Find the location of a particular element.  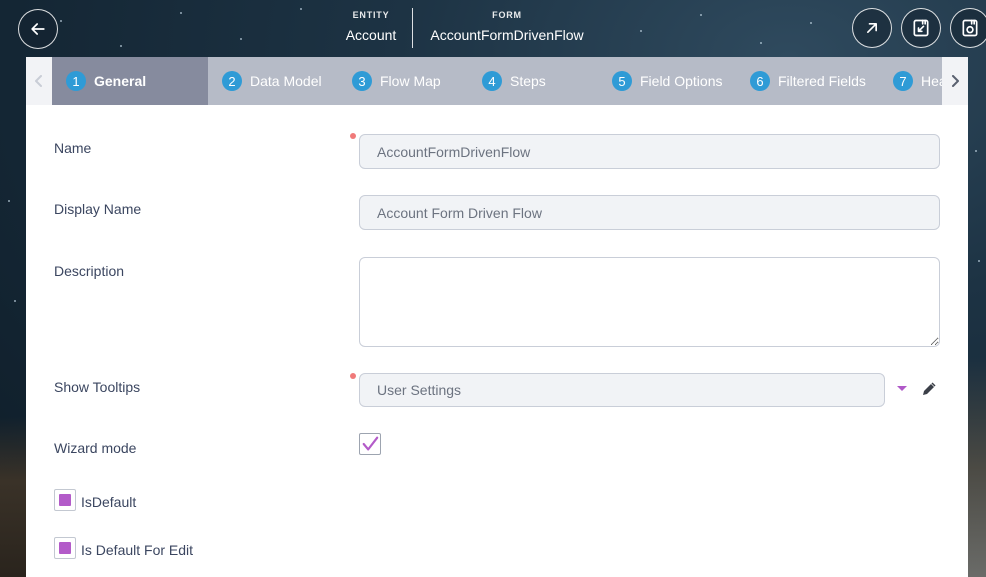

tab-label: Data Model is located at coordinates (286, 81).